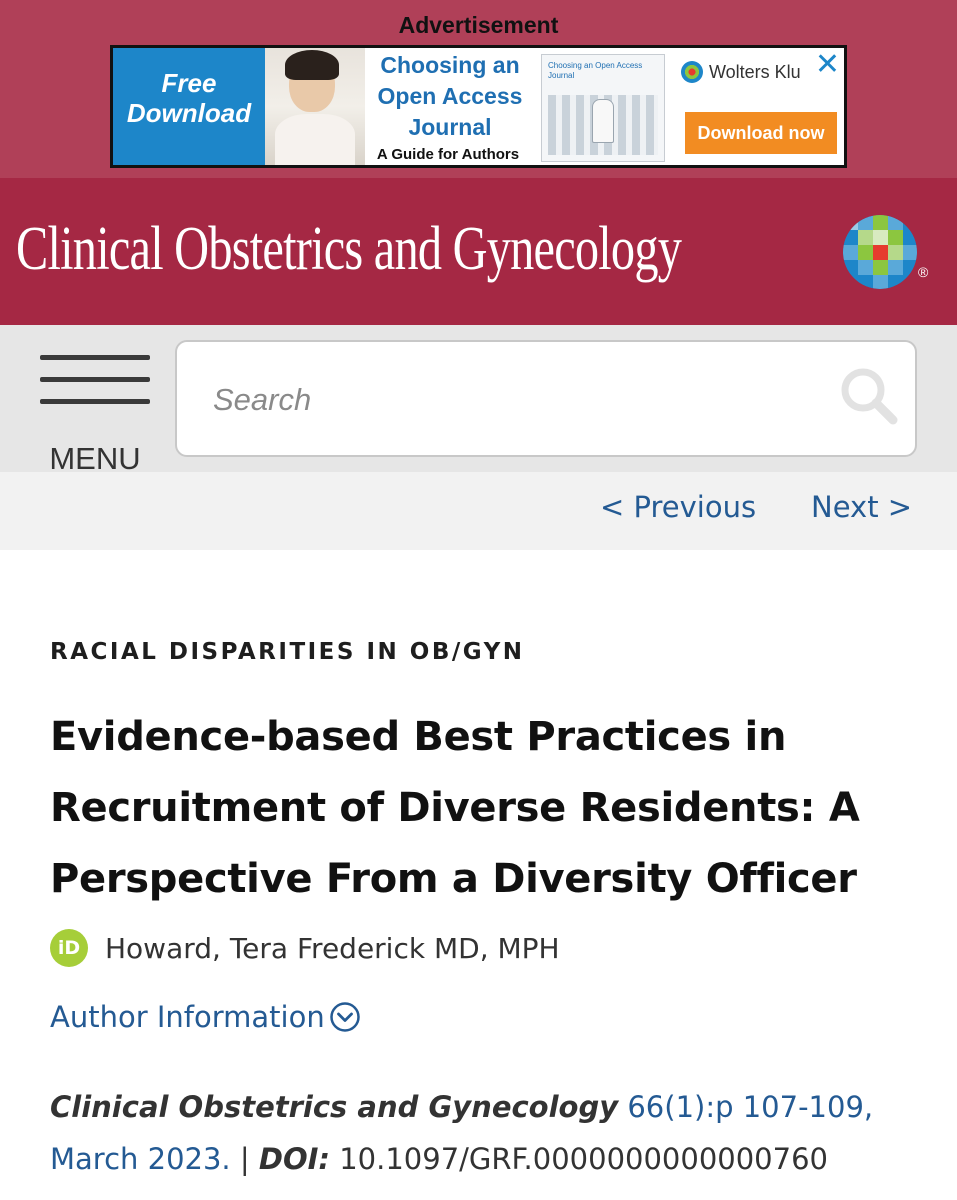 The image size is (957, 1200). What do you see at coordinates (189, 106) in the screenshot?
I see `ad-free-download-text: Free Download` at bounding box center [189, 106].